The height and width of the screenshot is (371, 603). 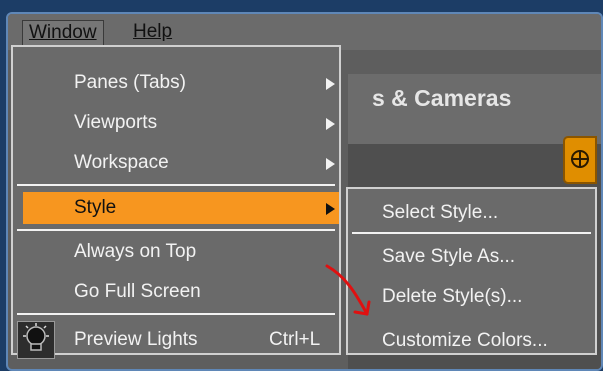 What do you see at coordinates (136, 339) in the screenshot?
I see `menu-item-label: Preview Lights` at bounding box center [136, 339].